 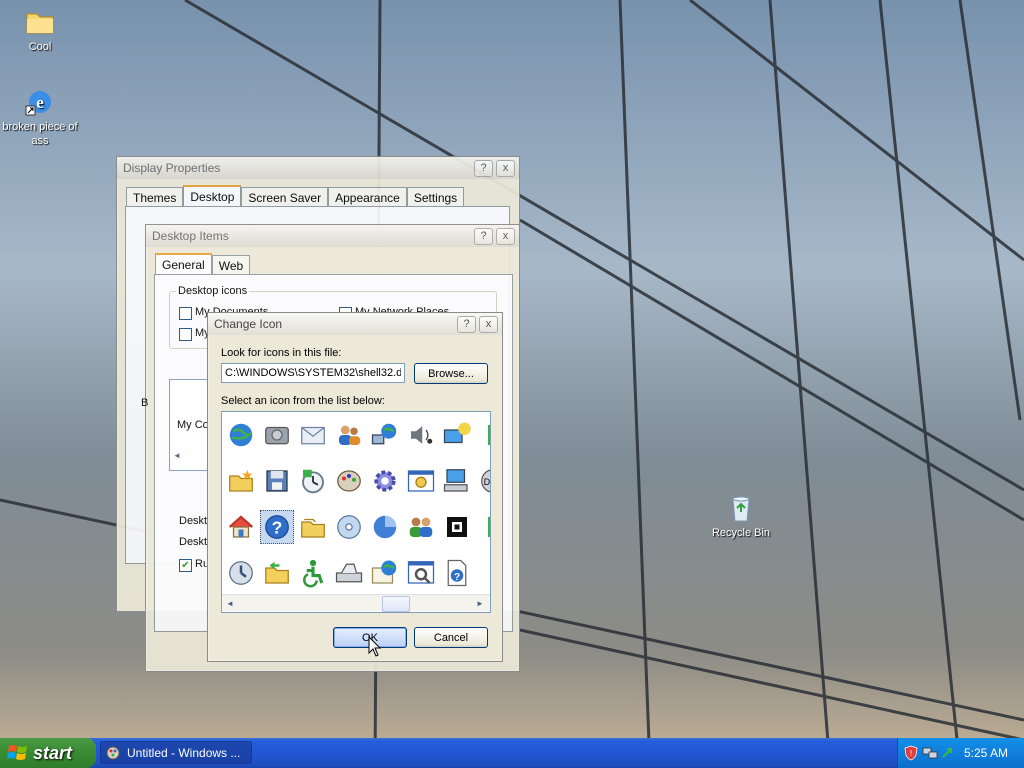 I want to click on start-label: start, so click(x=53, y=752).